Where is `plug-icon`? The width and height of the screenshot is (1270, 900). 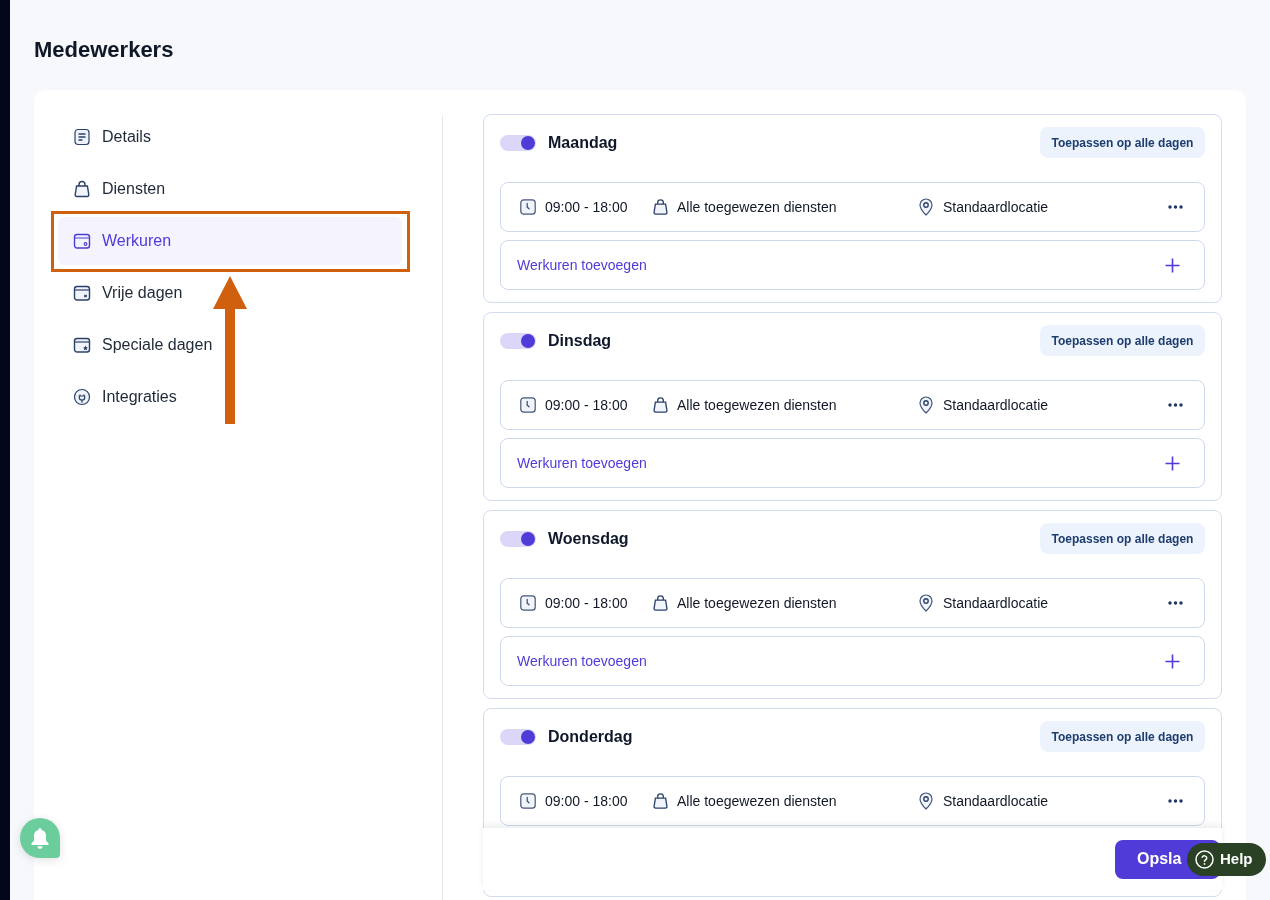 plug-icon is located at coordinates (82, 397).